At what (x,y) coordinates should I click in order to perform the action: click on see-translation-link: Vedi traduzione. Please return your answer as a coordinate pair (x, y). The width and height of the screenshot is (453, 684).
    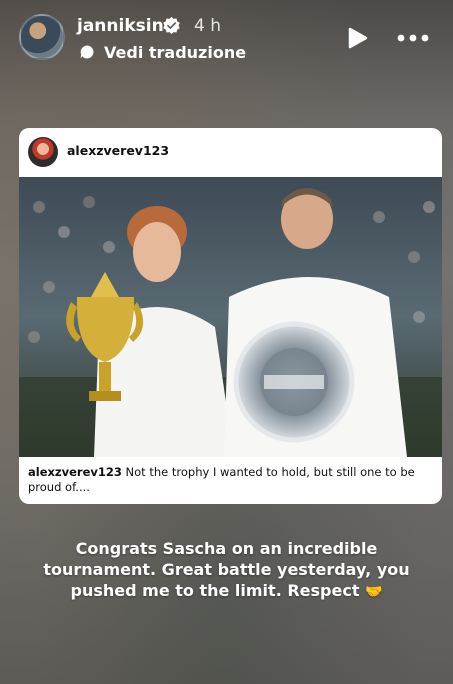
    Looking at the image, I should click on (175, 52).